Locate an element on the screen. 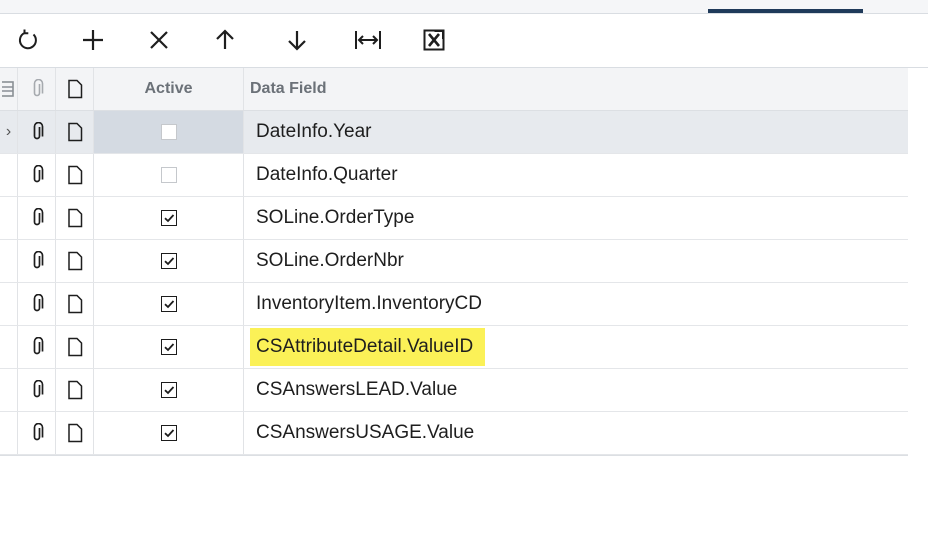 This screenshot has width=928, height=550. grid-settings-icon is located at coordinates (7, 89).